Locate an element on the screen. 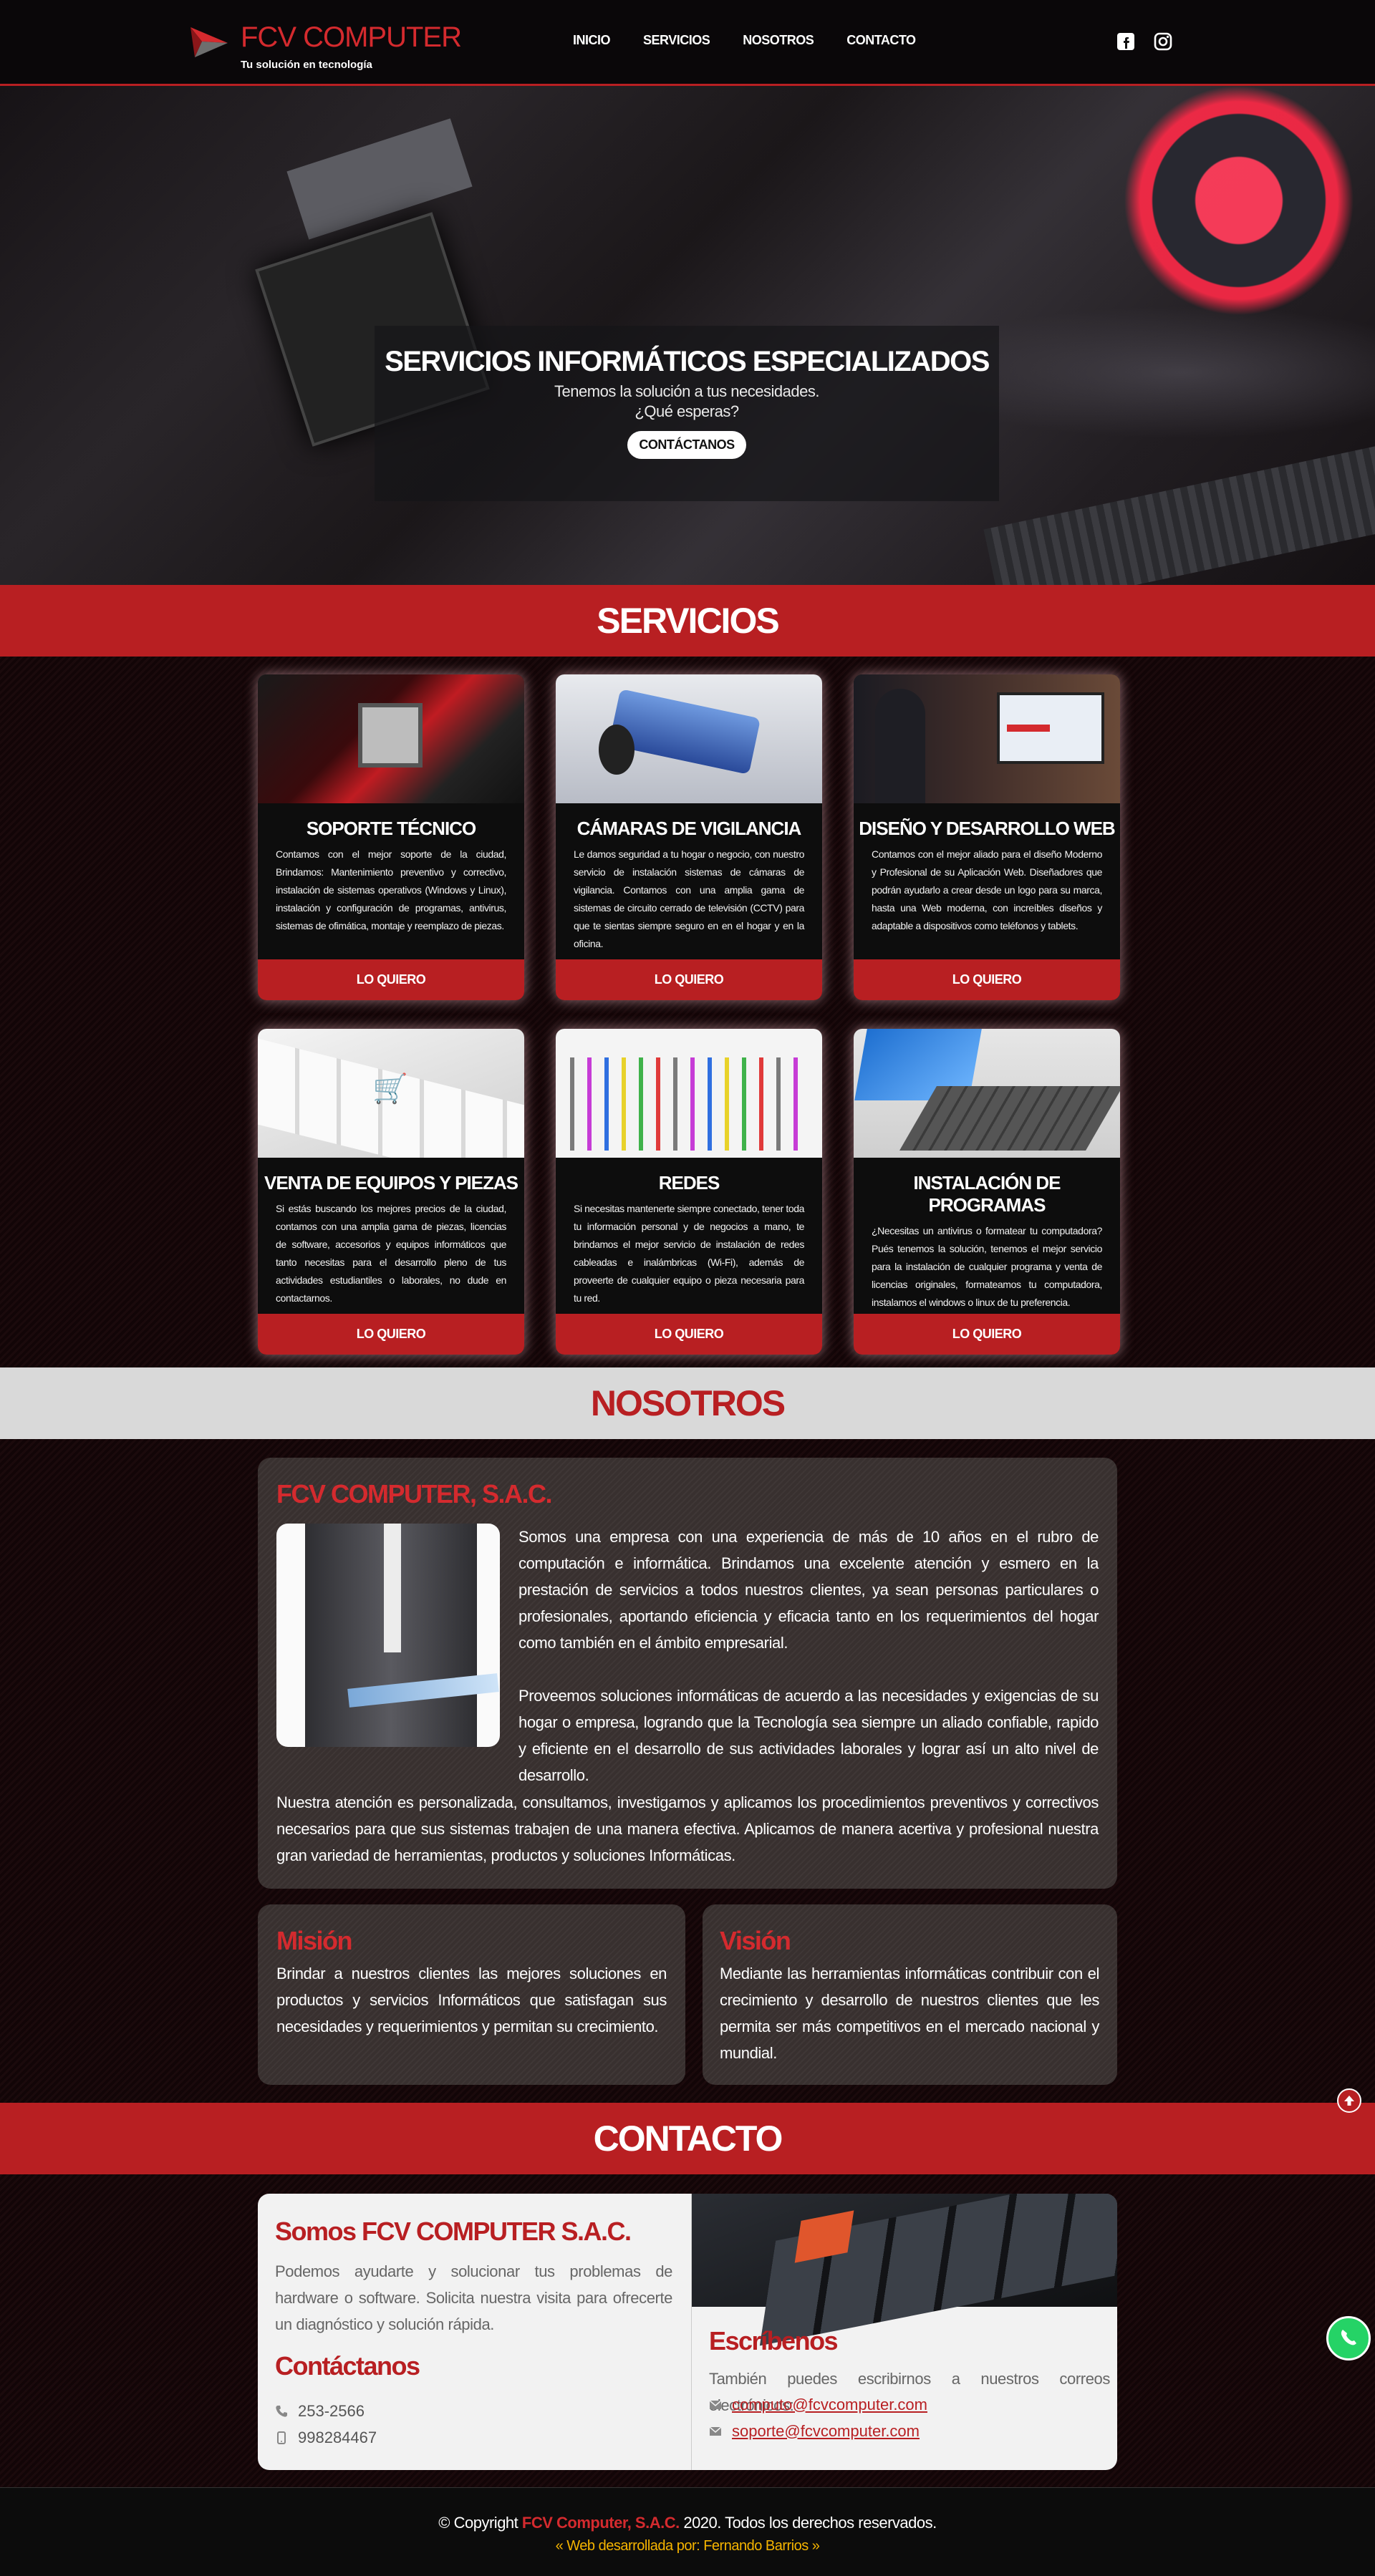 The width and height of the screenshot is (1375, 2576). social-links is located at coordinates (1145, 42).